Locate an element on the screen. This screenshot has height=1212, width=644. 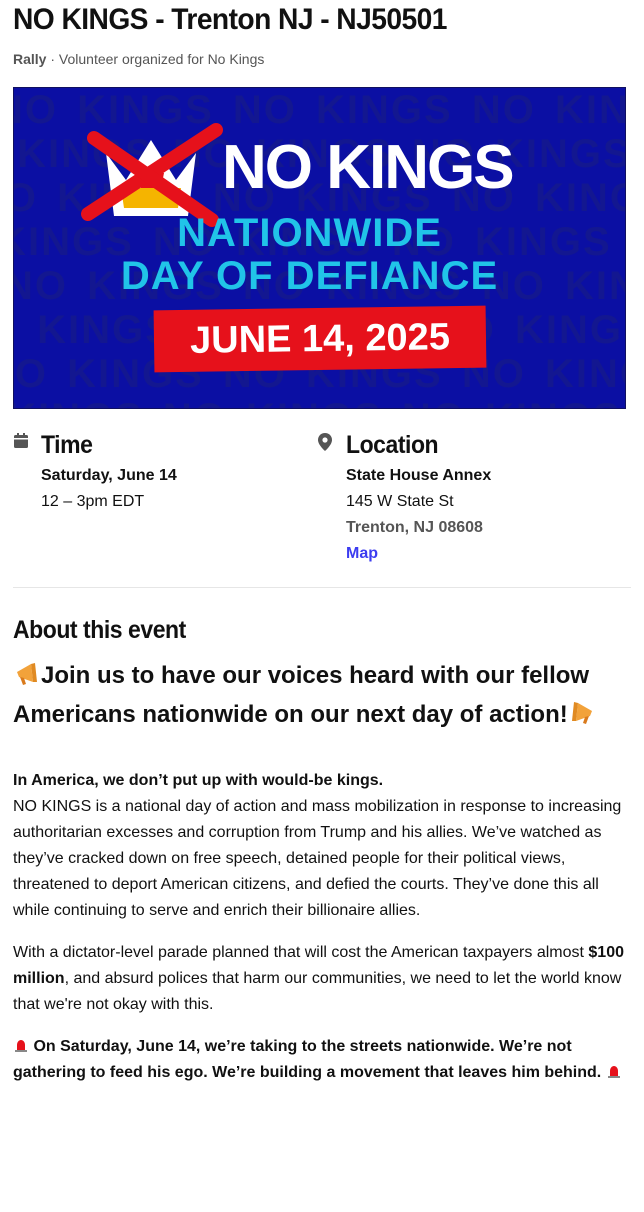
banner-line-nationwide: NATIONWIDE is located at coordinates (309, 233).